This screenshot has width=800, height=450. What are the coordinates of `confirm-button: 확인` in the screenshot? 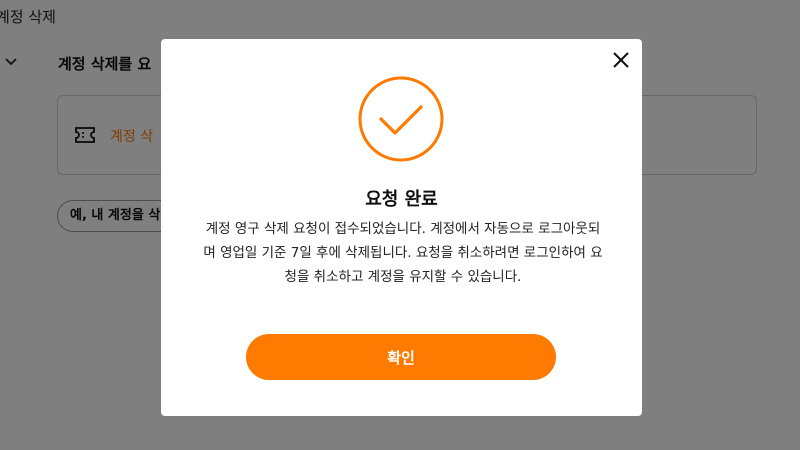 It's located at (401, 357).